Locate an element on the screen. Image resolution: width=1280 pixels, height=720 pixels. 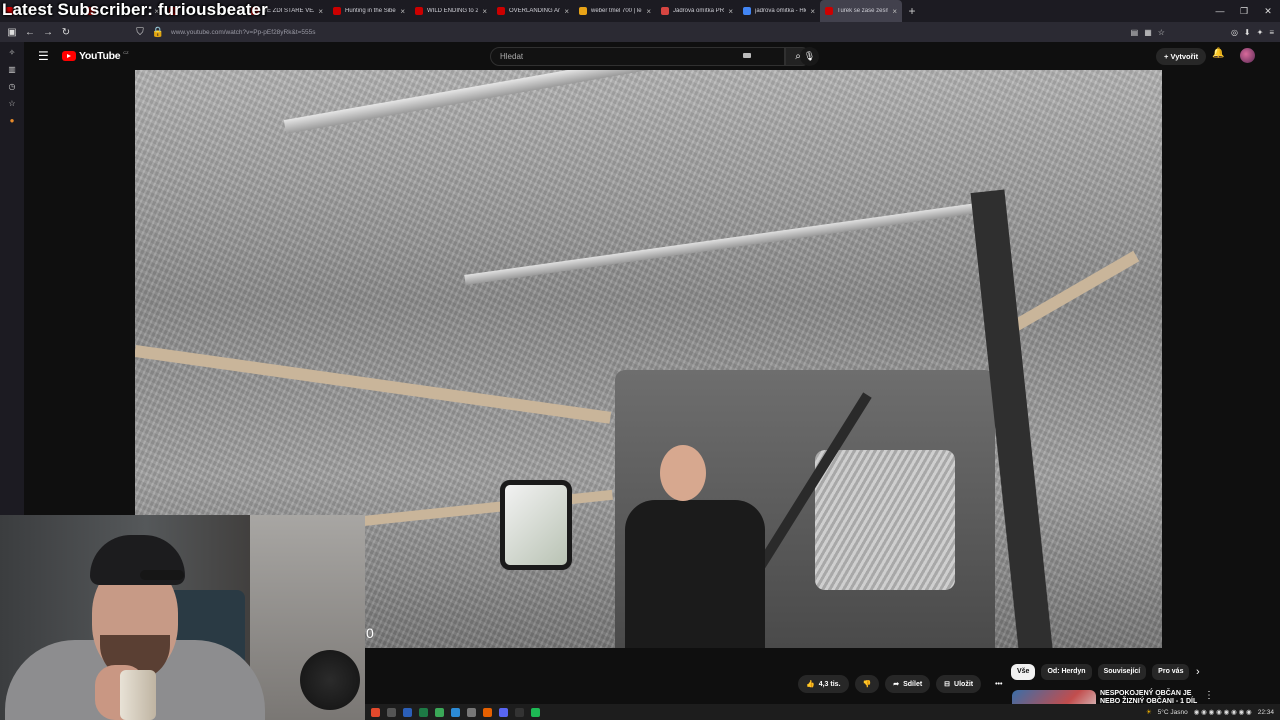
like-button: 👍 4,3 tis. is located at coordinates (823, 684).